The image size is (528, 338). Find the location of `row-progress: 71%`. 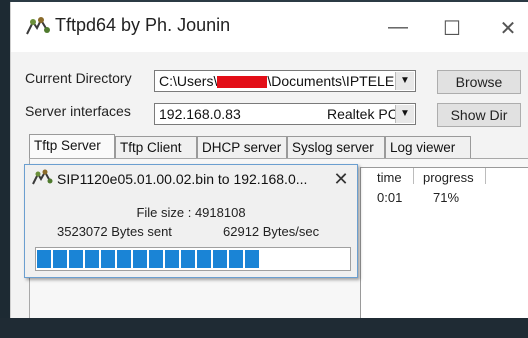

row-progress: 71% is located at coordinates (446, 197).